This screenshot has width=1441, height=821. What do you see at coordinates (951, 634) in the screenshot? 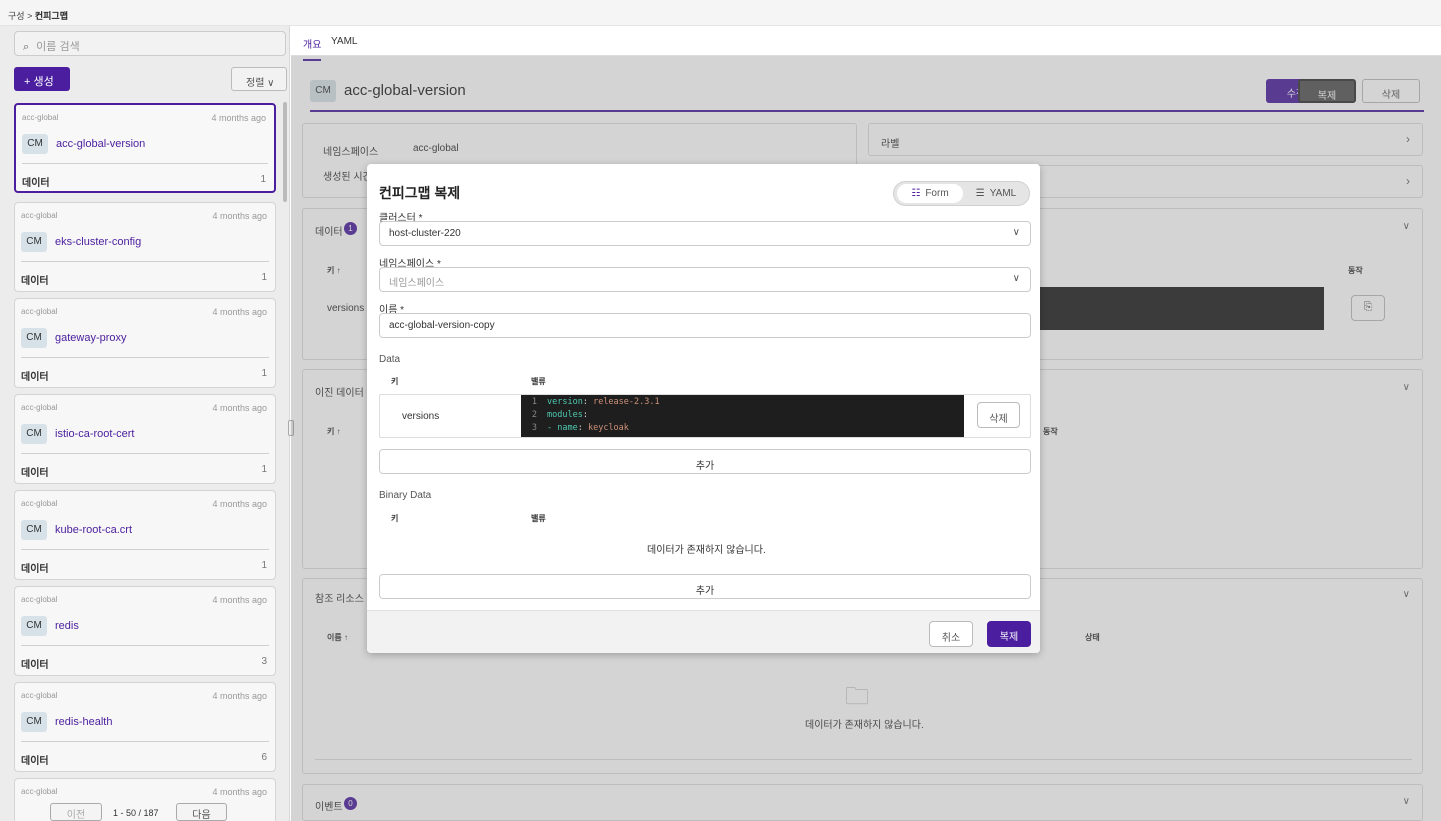
I see `cancel-button: 취소` at bounding box center [951, 634].